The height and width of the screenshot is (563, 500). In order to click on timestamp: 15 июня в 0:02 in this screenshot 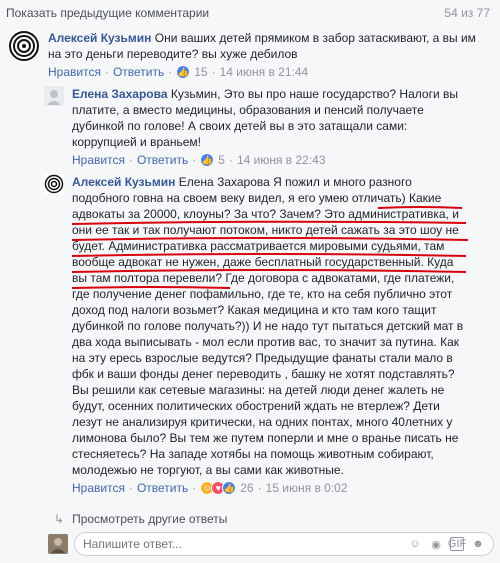, I will do `click(307, 488)`.